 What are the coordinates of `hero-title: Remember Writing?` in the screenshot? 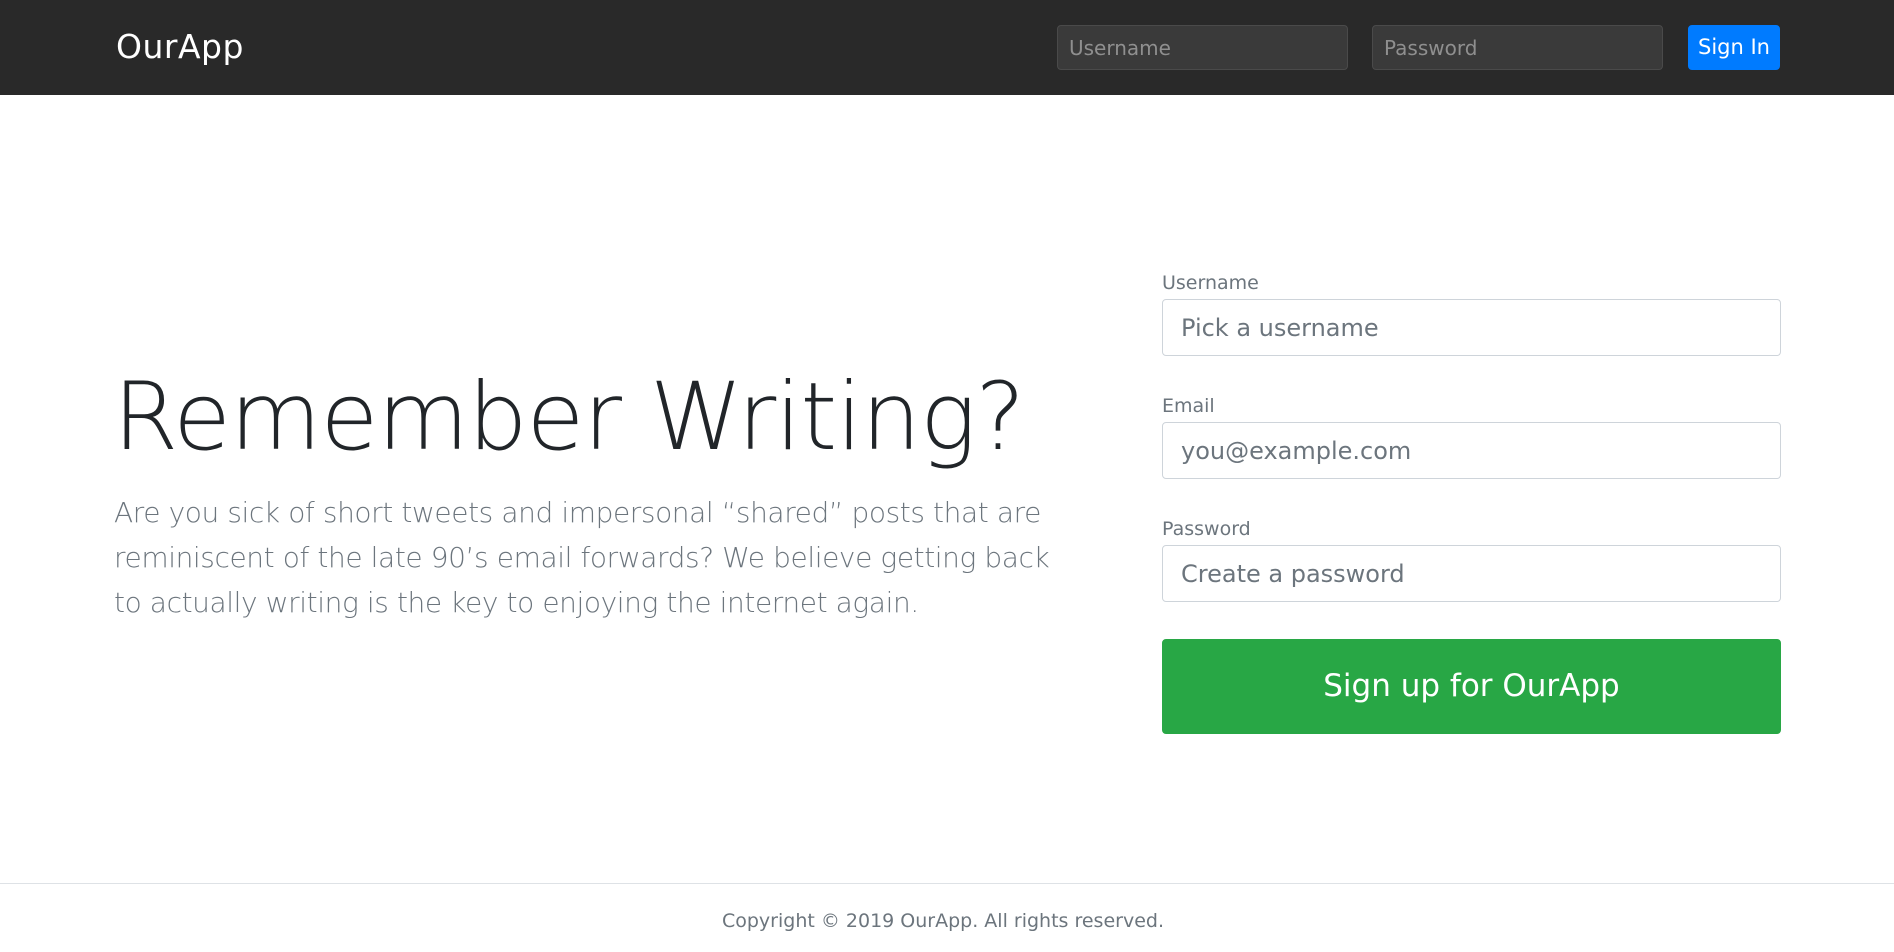 It's located at (569, 417).